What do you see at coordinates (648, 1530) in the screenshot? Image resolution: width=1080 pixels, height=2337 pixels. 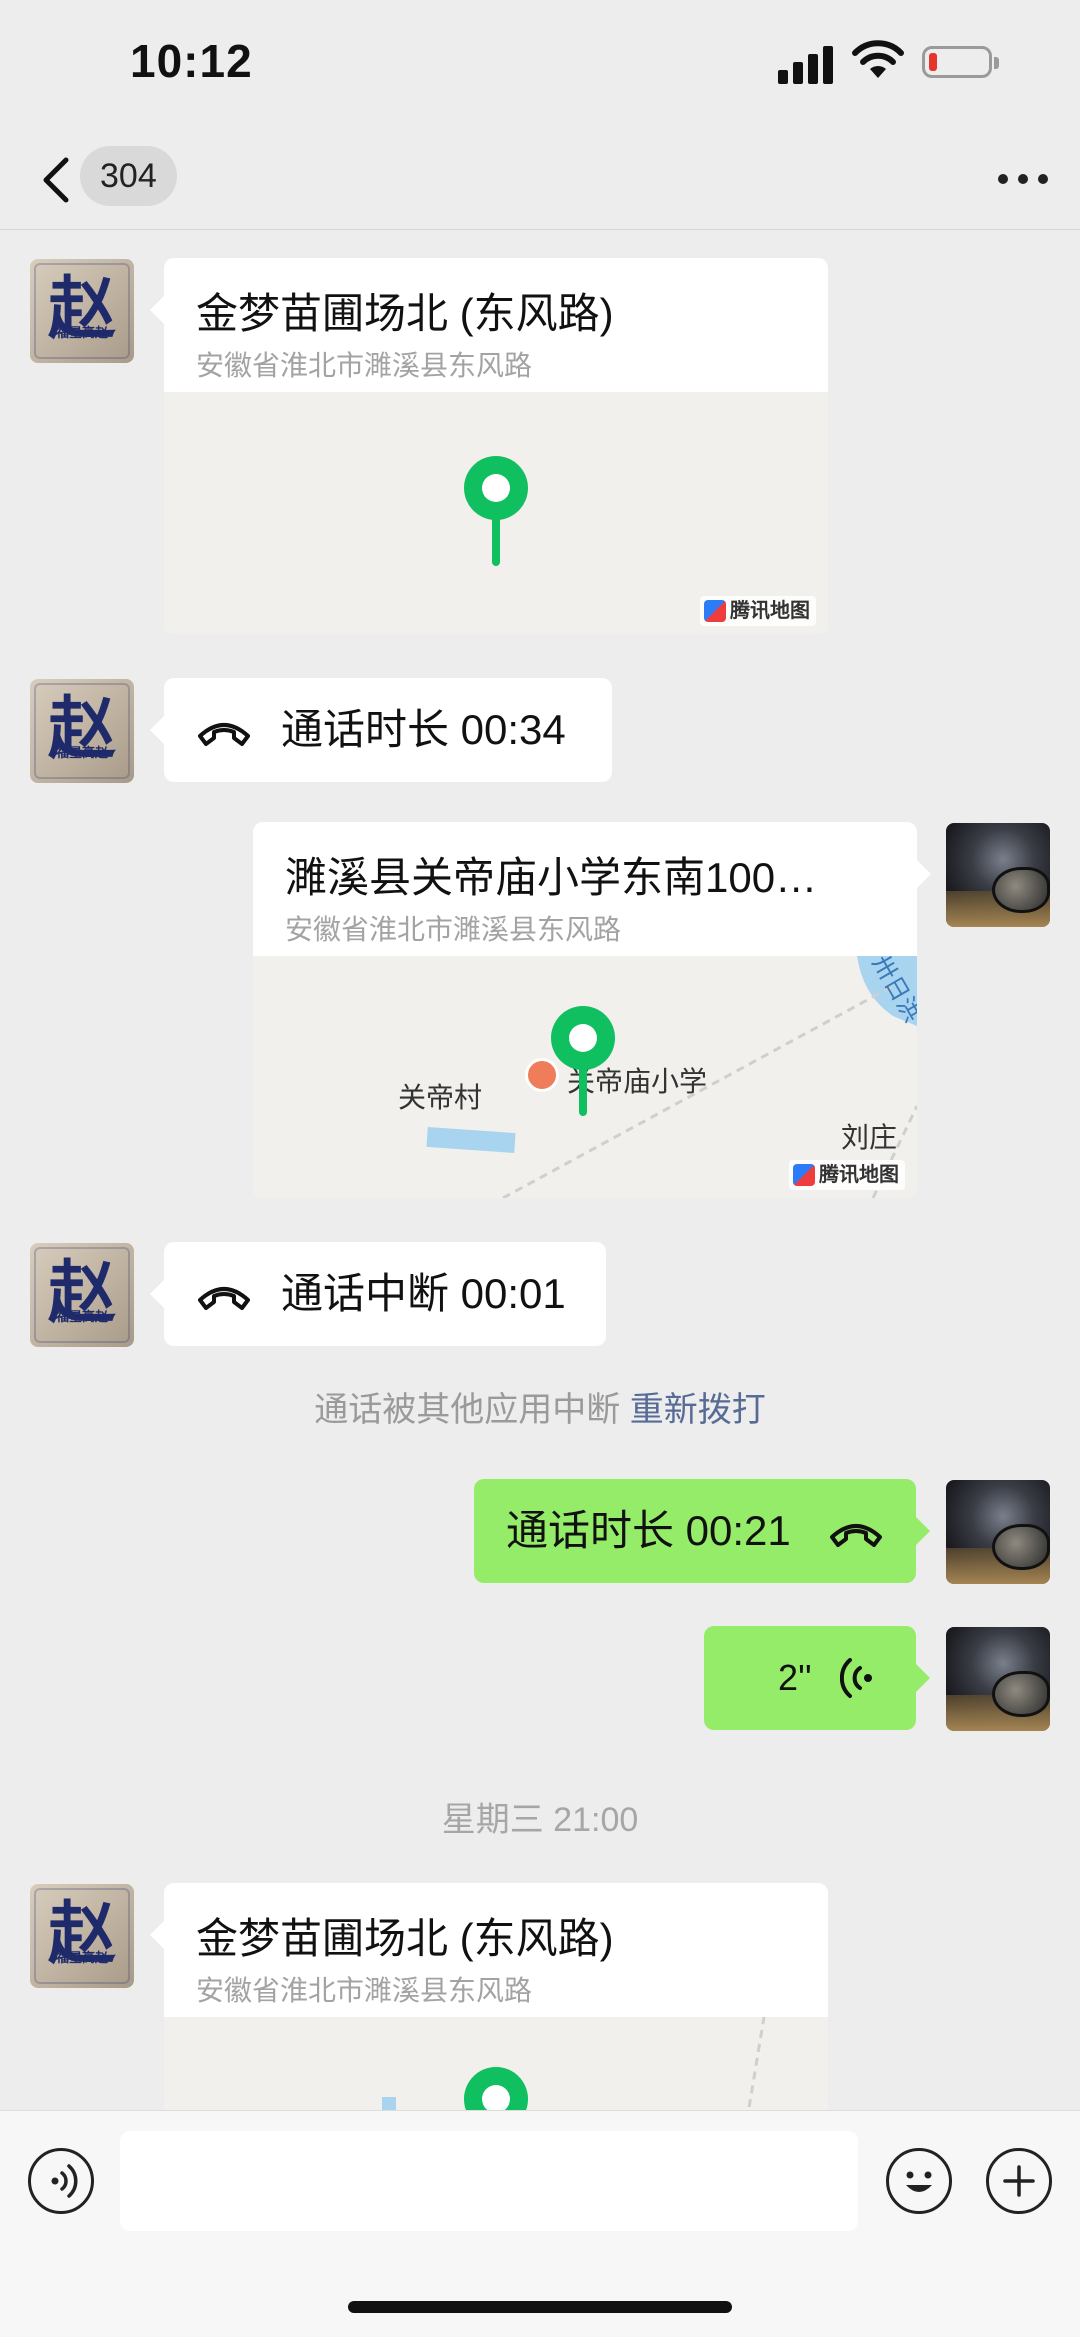 I see `call-duration-text: 通话时长 00:21` at bounding box center [648, 1530].